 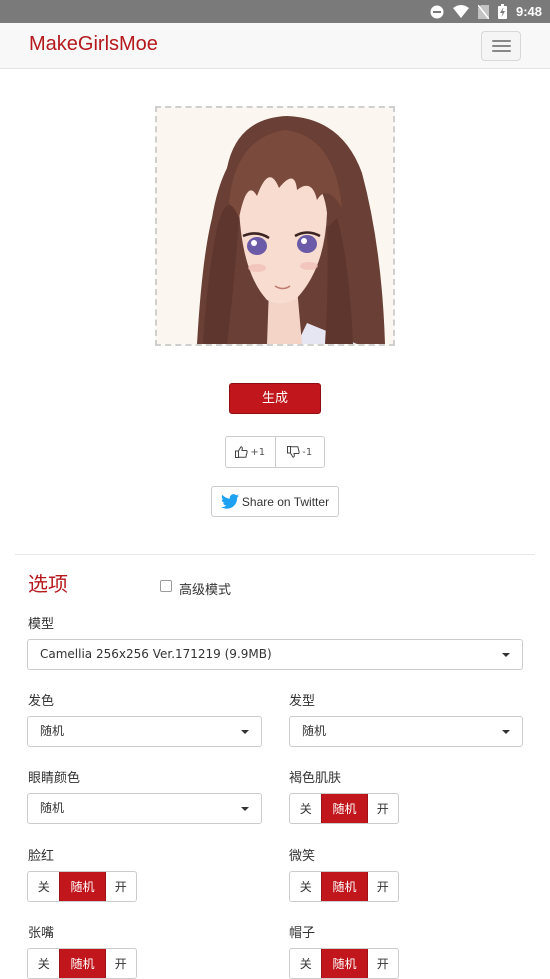 I want to click on dark-skin-off-button: 关, so click(x=305, y=808).